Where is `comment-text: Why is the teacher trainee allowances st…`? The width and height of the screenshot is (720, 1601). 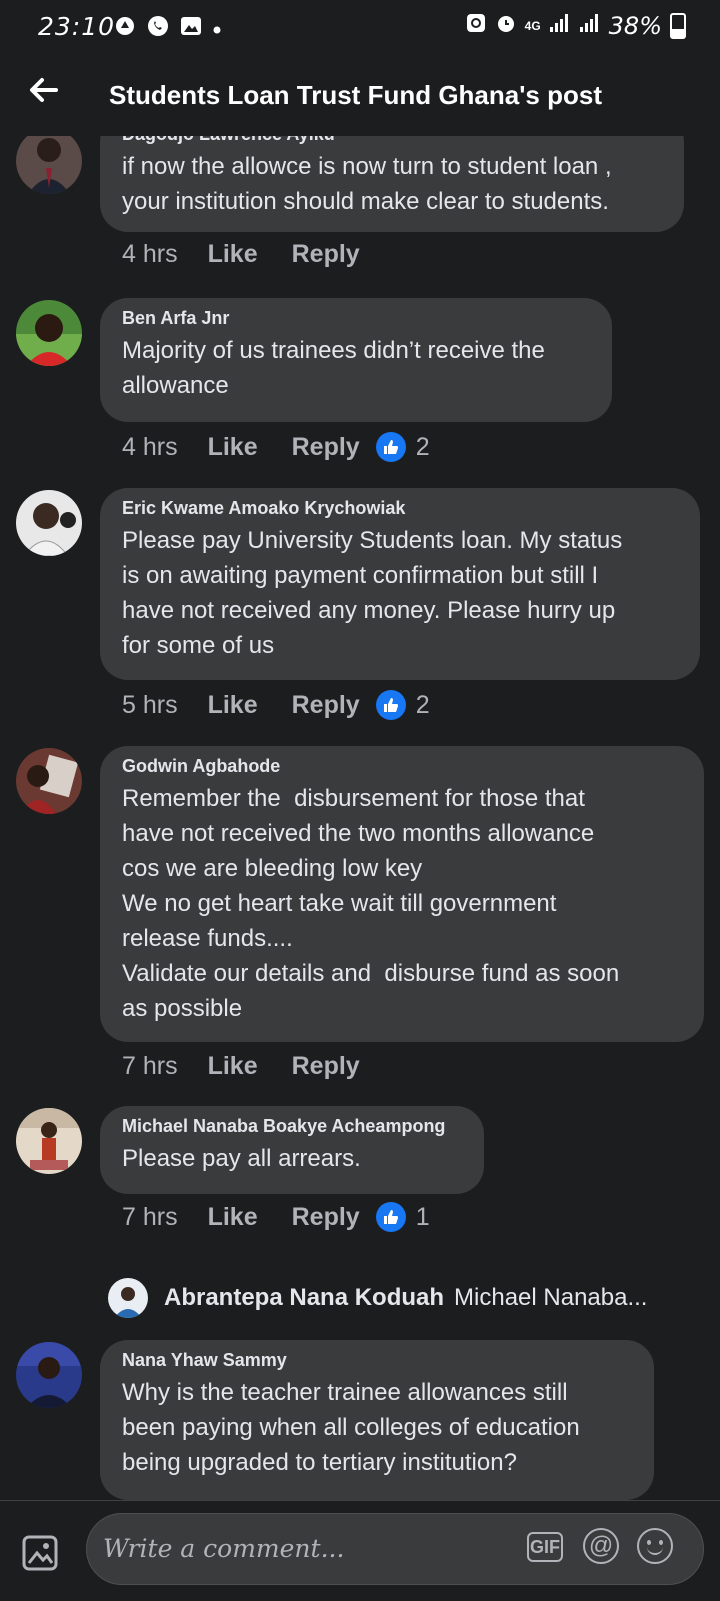 comment-text: Why is the teacher trainee allowances st… is located at coordinates (351, 1427).